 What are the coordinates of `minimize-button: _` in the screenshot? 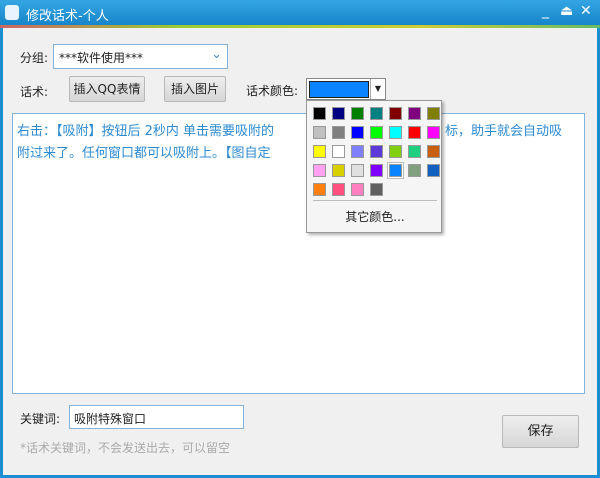 It's located at (545, 11).